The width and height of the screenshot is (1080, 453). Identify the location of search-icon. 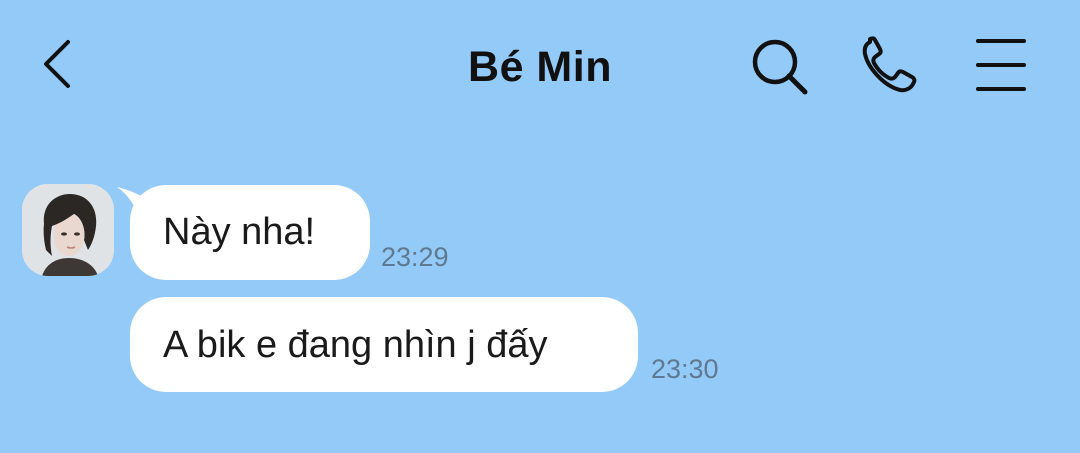
(780, 67).